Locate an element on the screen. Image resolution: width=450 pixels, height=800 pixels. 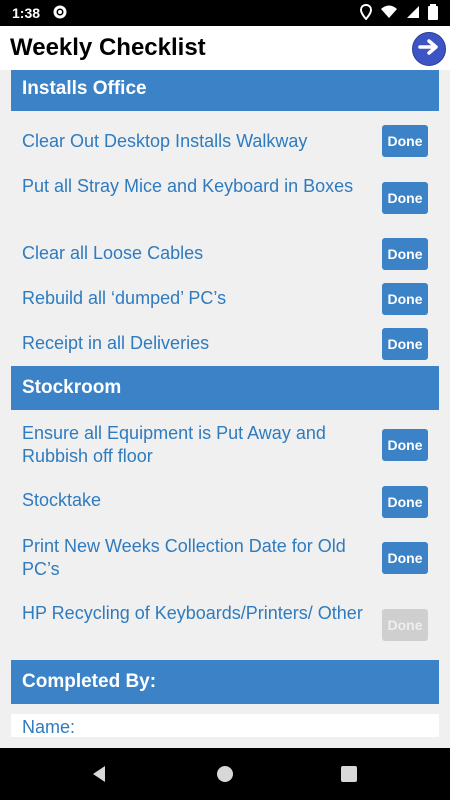
recents-icon is located at coordinates (349, 776).